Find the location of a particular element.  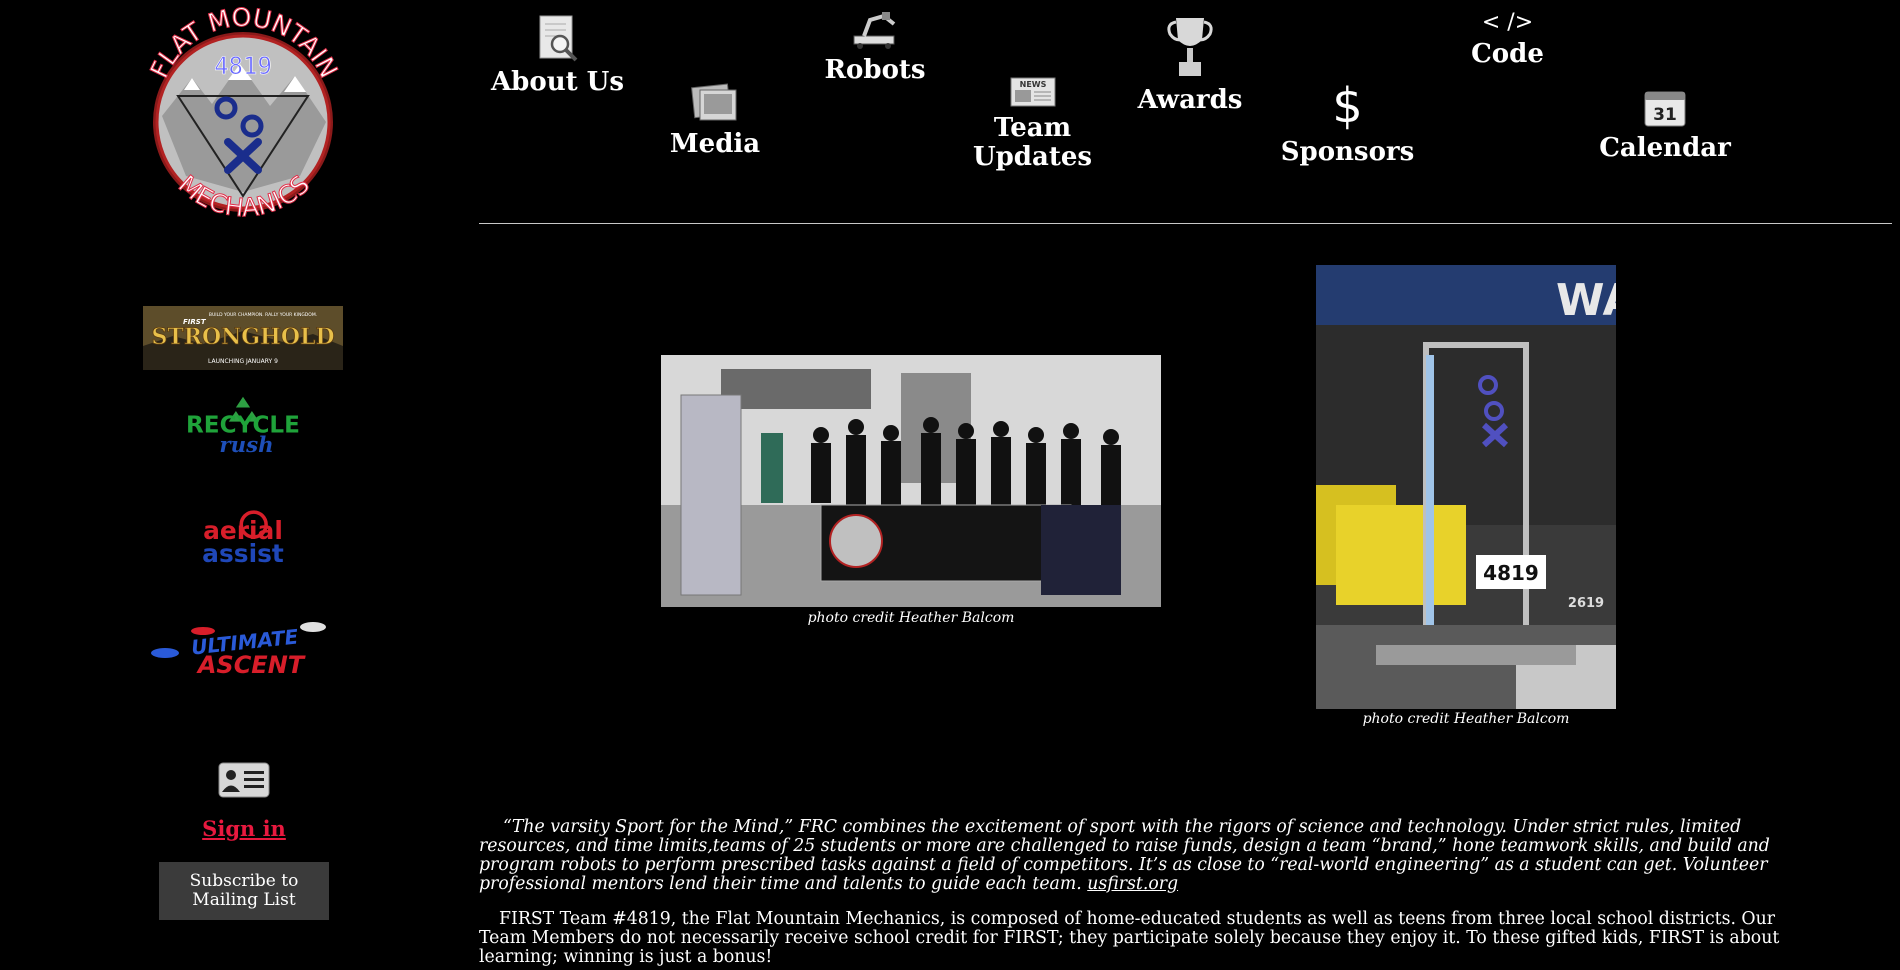

nav-team-updates: NEWS Team Updates is located at coordinates (1032, 124).